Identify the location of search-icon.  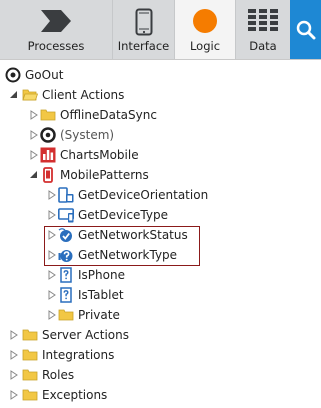
(306, 30).